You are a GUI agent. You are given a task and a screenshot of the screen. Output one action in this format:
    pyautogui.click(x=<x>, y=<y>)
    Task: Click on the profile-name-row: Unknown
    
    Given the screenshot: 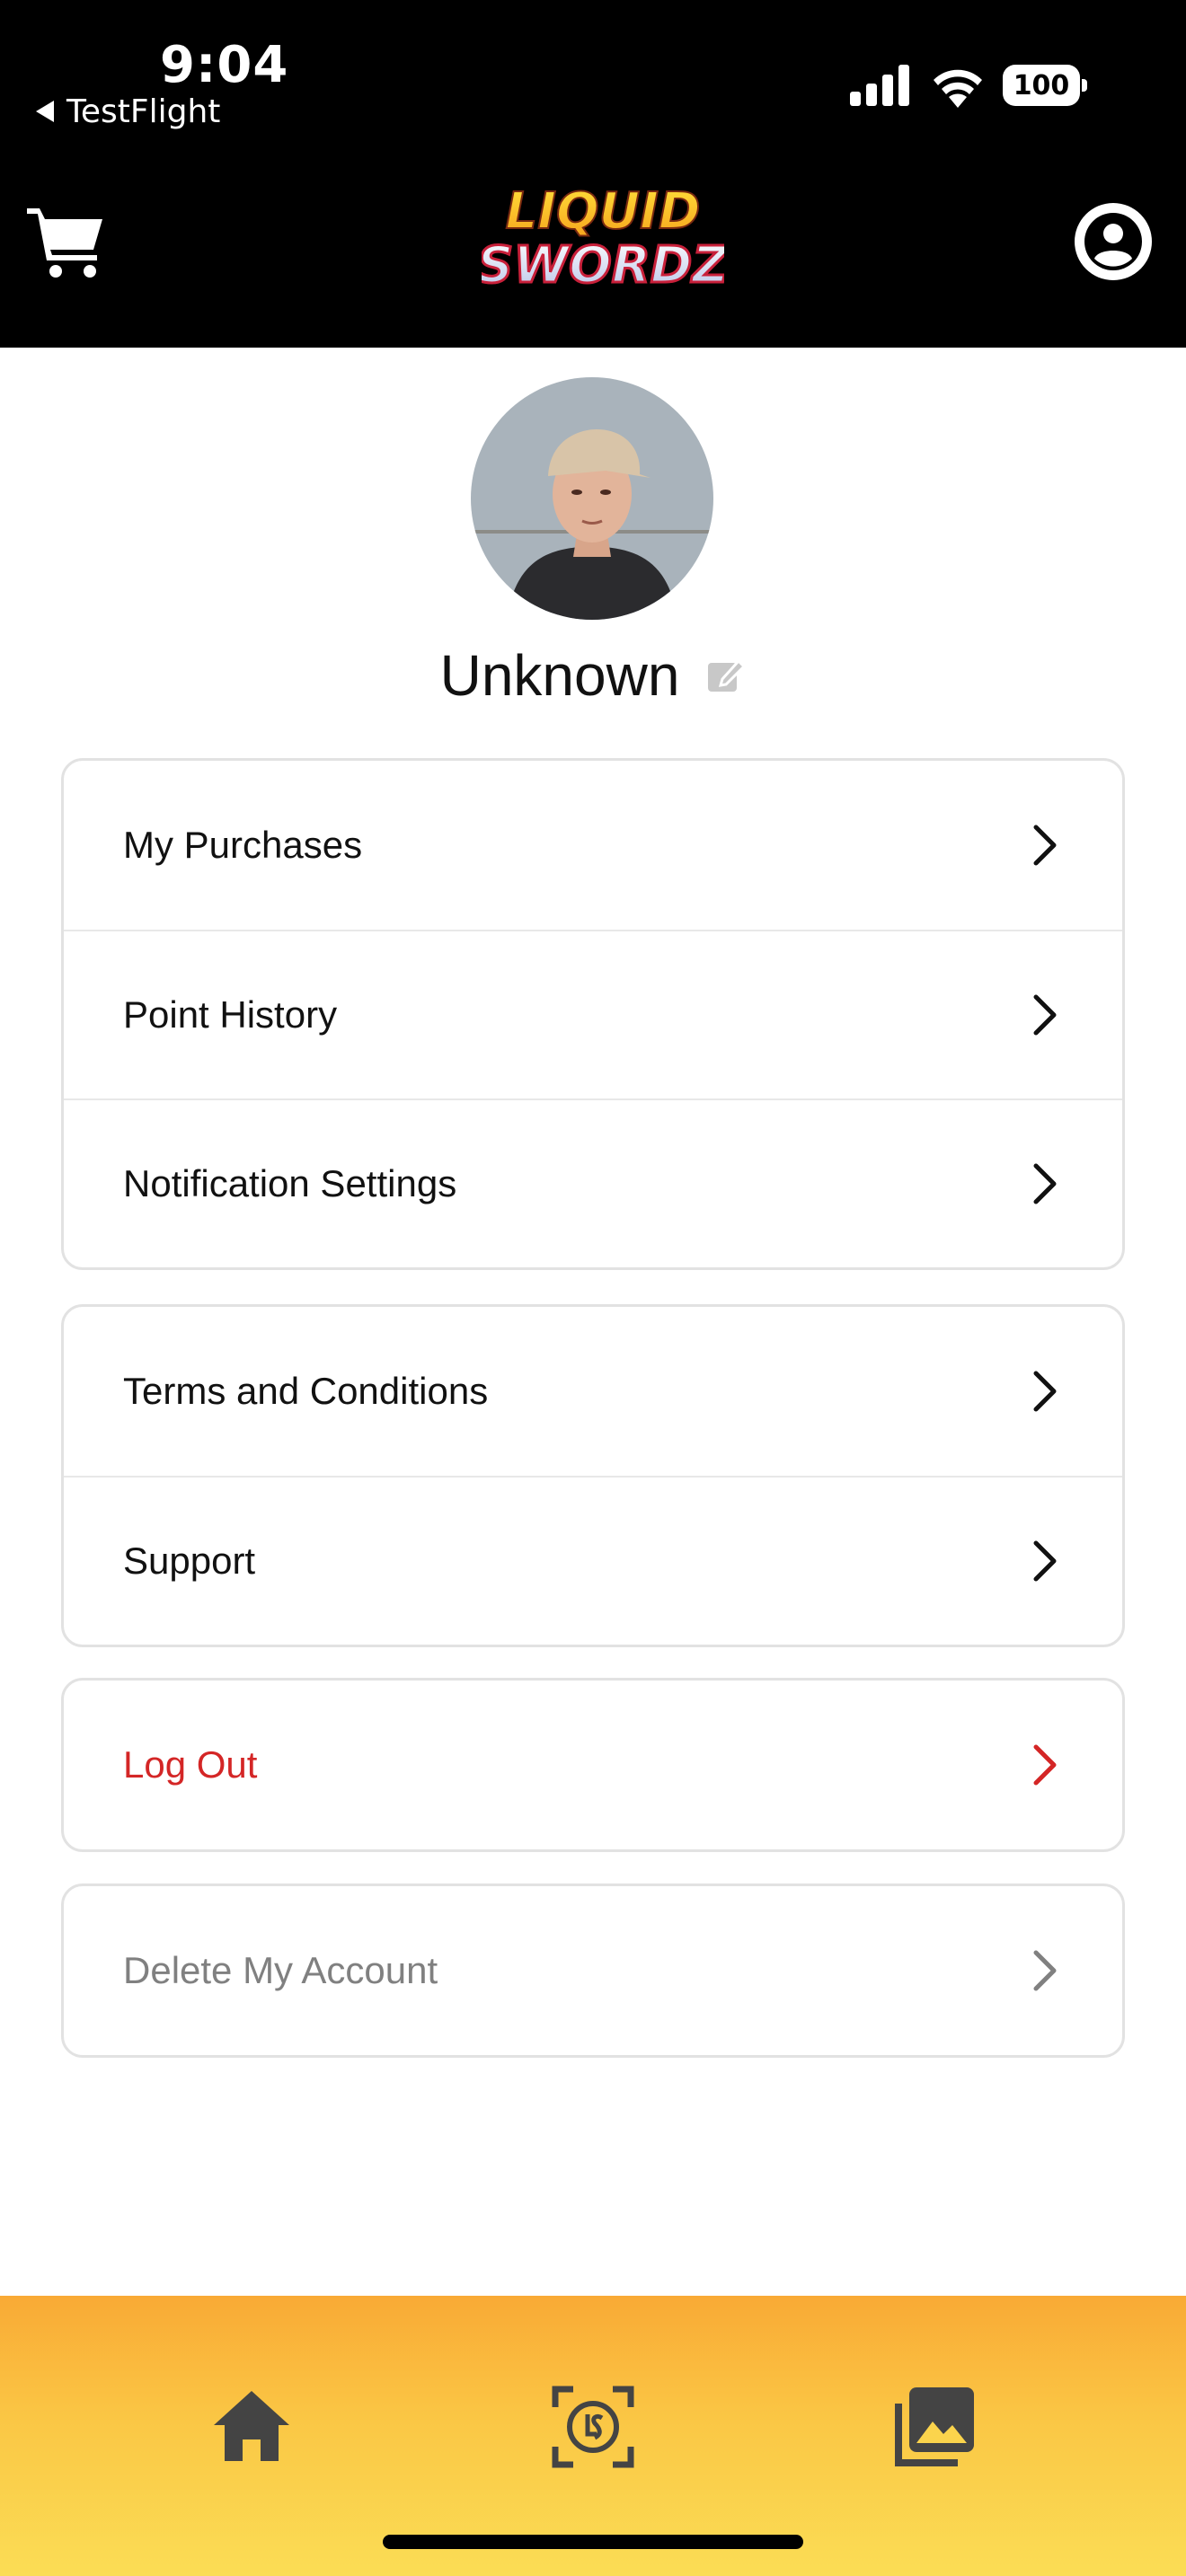 What is the action you would take?
    pyautogui.click(x=593, y=675)
    